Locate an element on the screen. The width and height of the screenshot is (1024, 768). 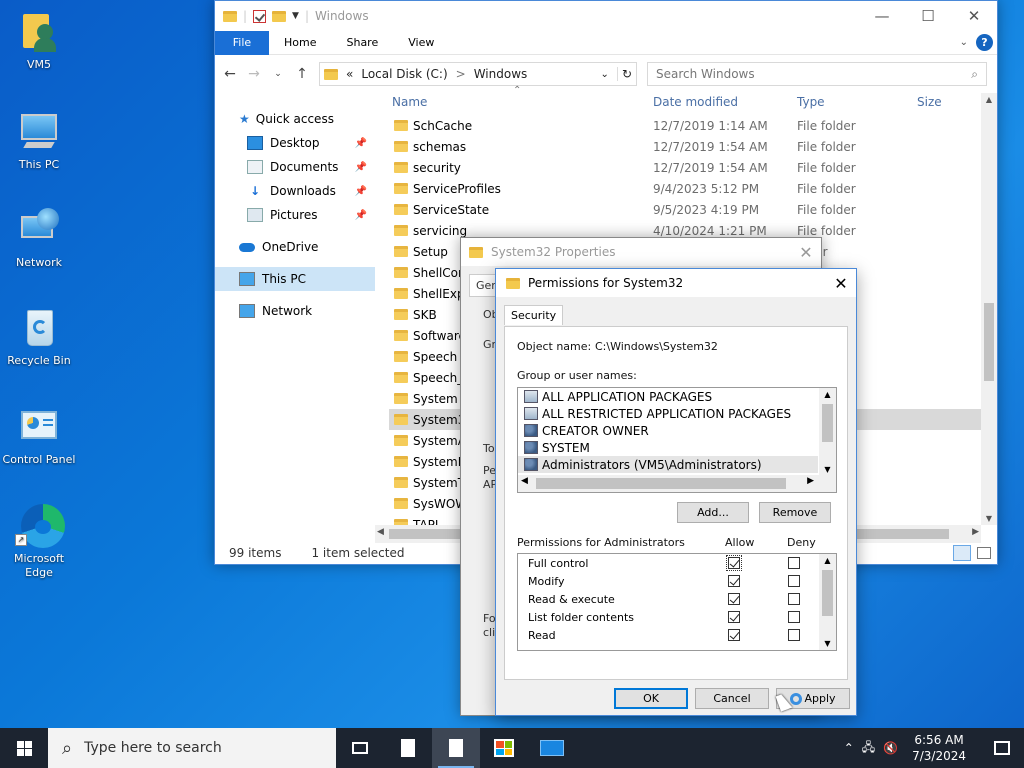
breadcrumb-windows: Windows is located at coordinates (501, 74).